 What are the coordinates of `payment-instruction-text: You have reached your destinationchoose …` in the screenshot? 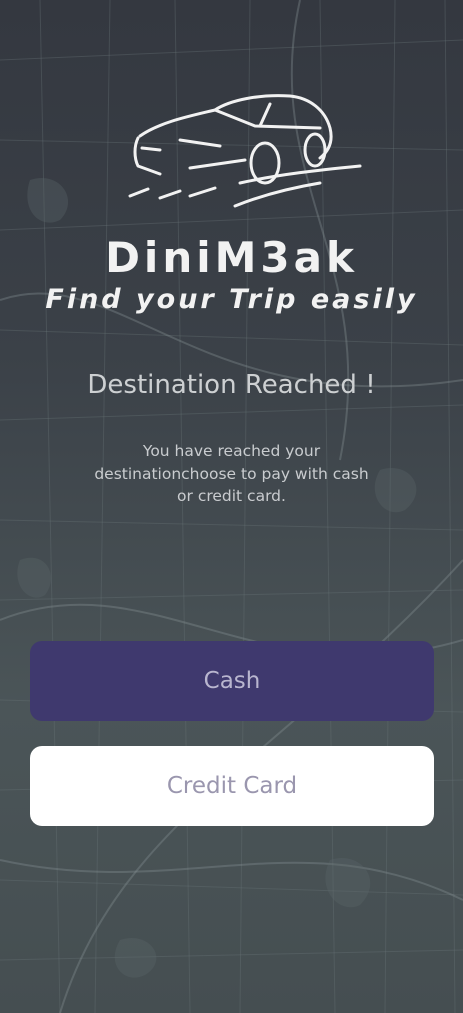 It's located at (231, 473).